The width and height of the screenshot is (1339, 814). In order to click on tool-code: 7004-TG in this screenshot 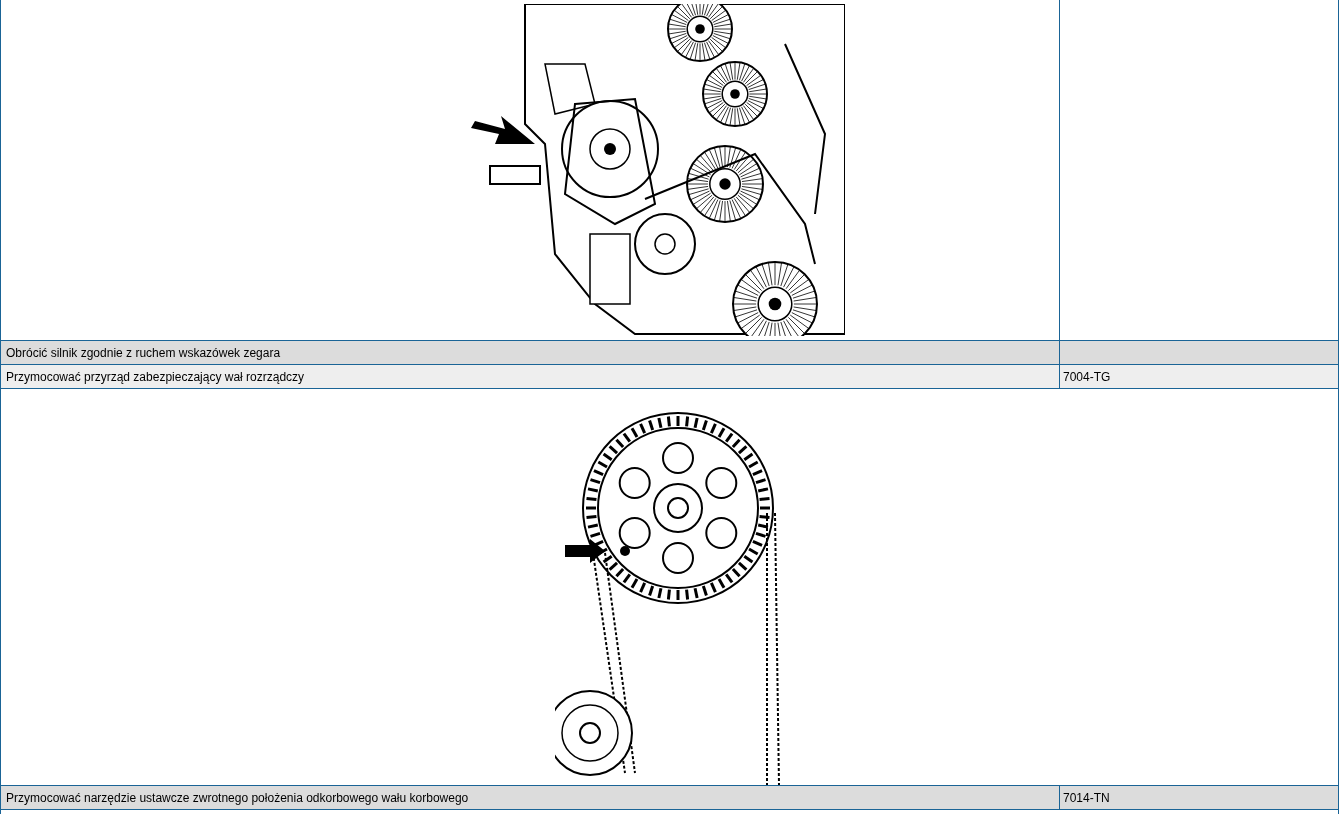, I will do `click(1087, 377)`.